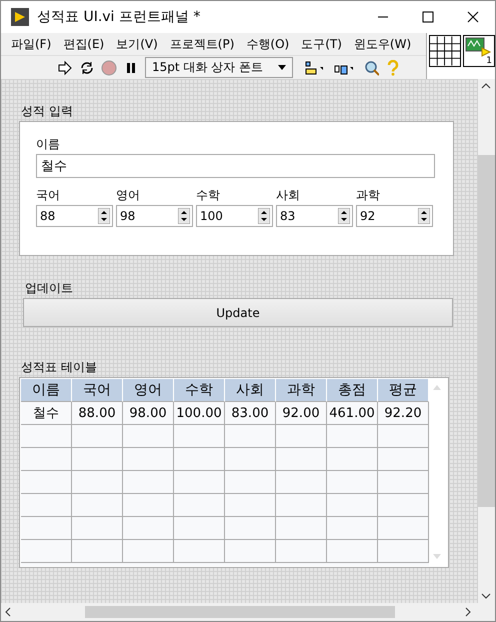 This screenshot has width=496, height=622. Describe the element at coordinates (238, 312) in the screenshot. I see `update-button: Update` at that location.